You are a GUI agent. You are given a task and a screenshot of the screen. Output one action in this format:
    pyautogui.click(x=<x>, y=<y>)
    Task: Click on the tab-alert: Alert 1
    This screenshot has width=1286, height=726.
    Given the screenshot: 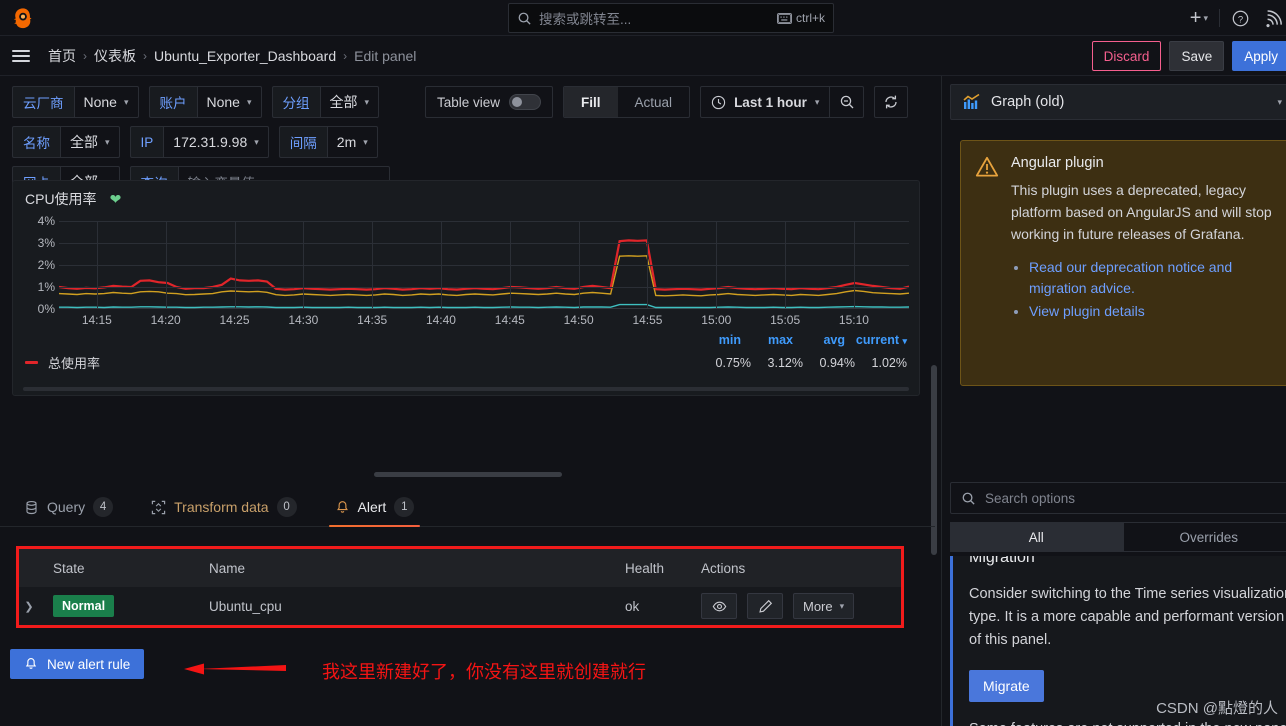 What is the action you would take?
    pyautogui.click(x=374, y=512)
    